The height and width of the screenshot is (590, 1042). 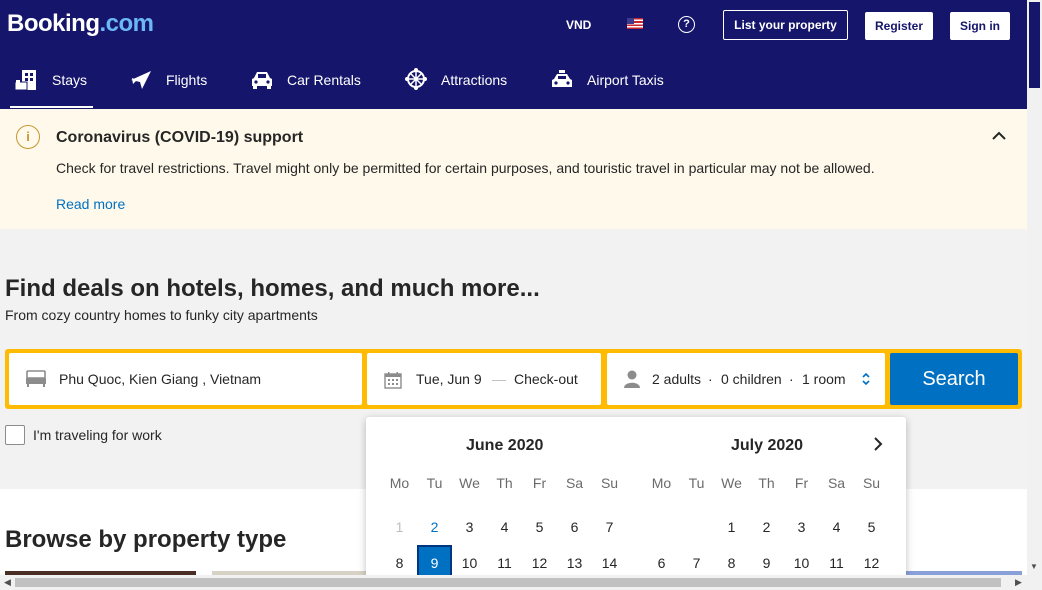 What do you see at coordinates (999, 136) in the screenshot?
I see `chevron-up-icon` at bounding box center [999, 136].